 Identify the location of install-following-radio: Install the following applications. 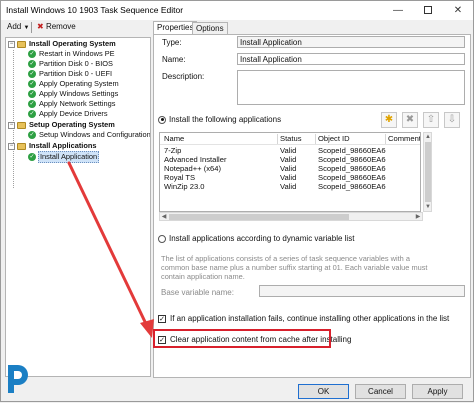
(219, 119).